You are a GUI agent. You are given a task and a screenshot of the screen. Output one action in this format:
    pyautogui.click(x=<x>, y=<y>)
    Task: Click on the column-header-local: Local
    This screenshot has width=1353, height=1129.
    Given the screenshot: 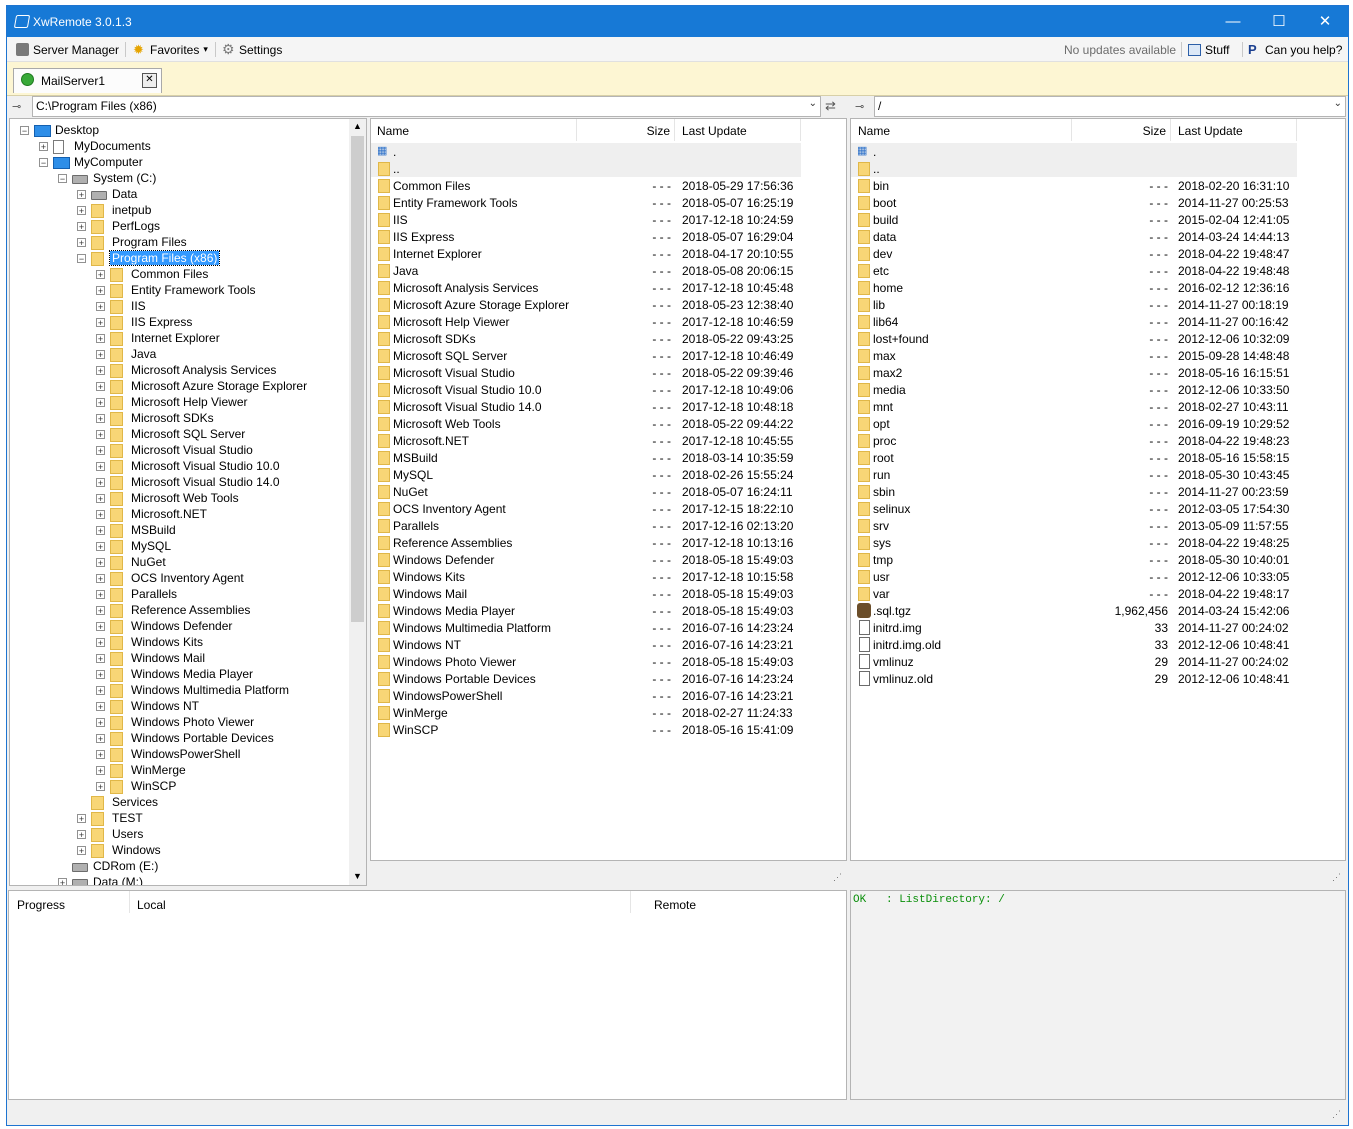 What is the action you would take?
    pyautogui.click(x=380, y=902)
    